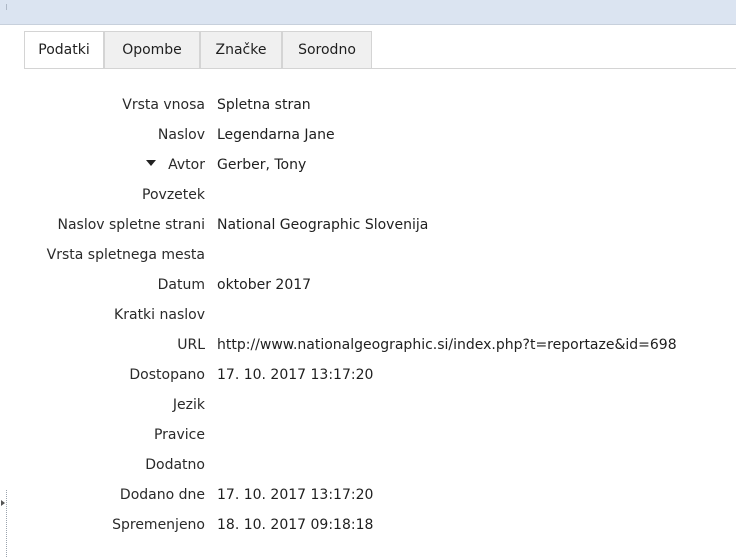 Image resolution: width=736 pixels, height=557 pixels. I want to click on field-label: Spremenjeno, so click(158, 525).